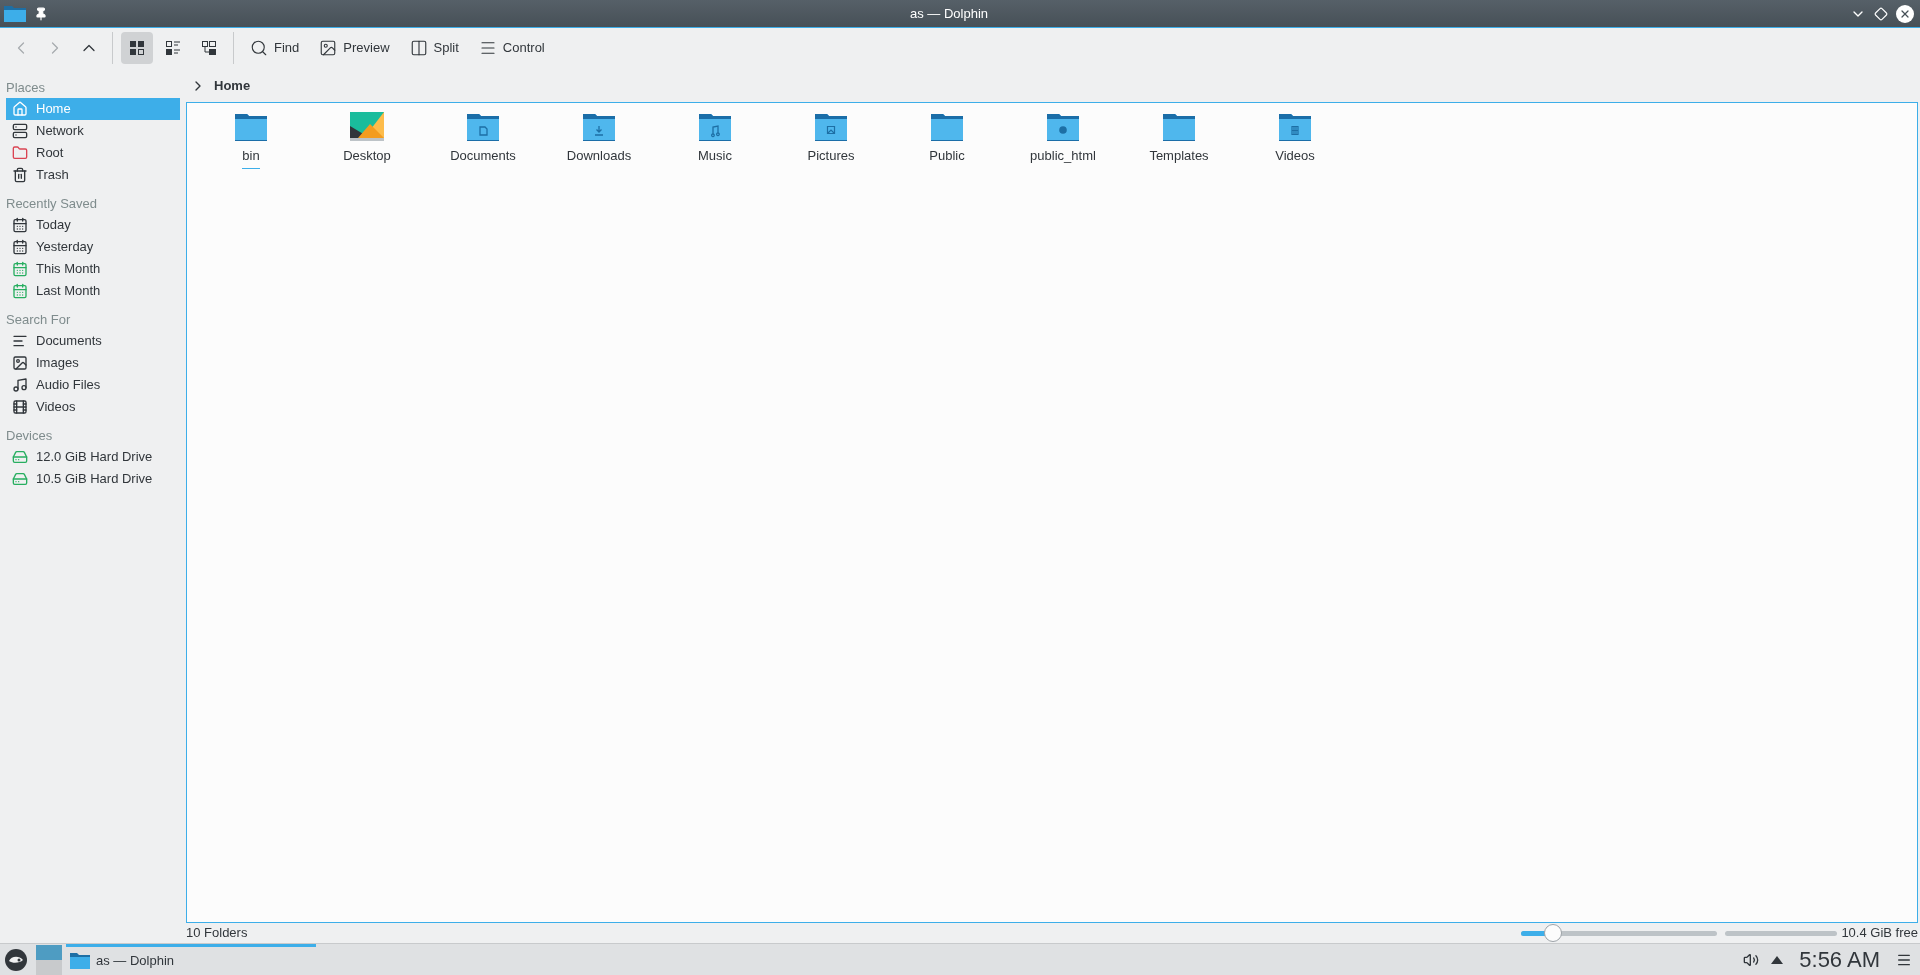  I want to click on home-icon, so click(20, 109).